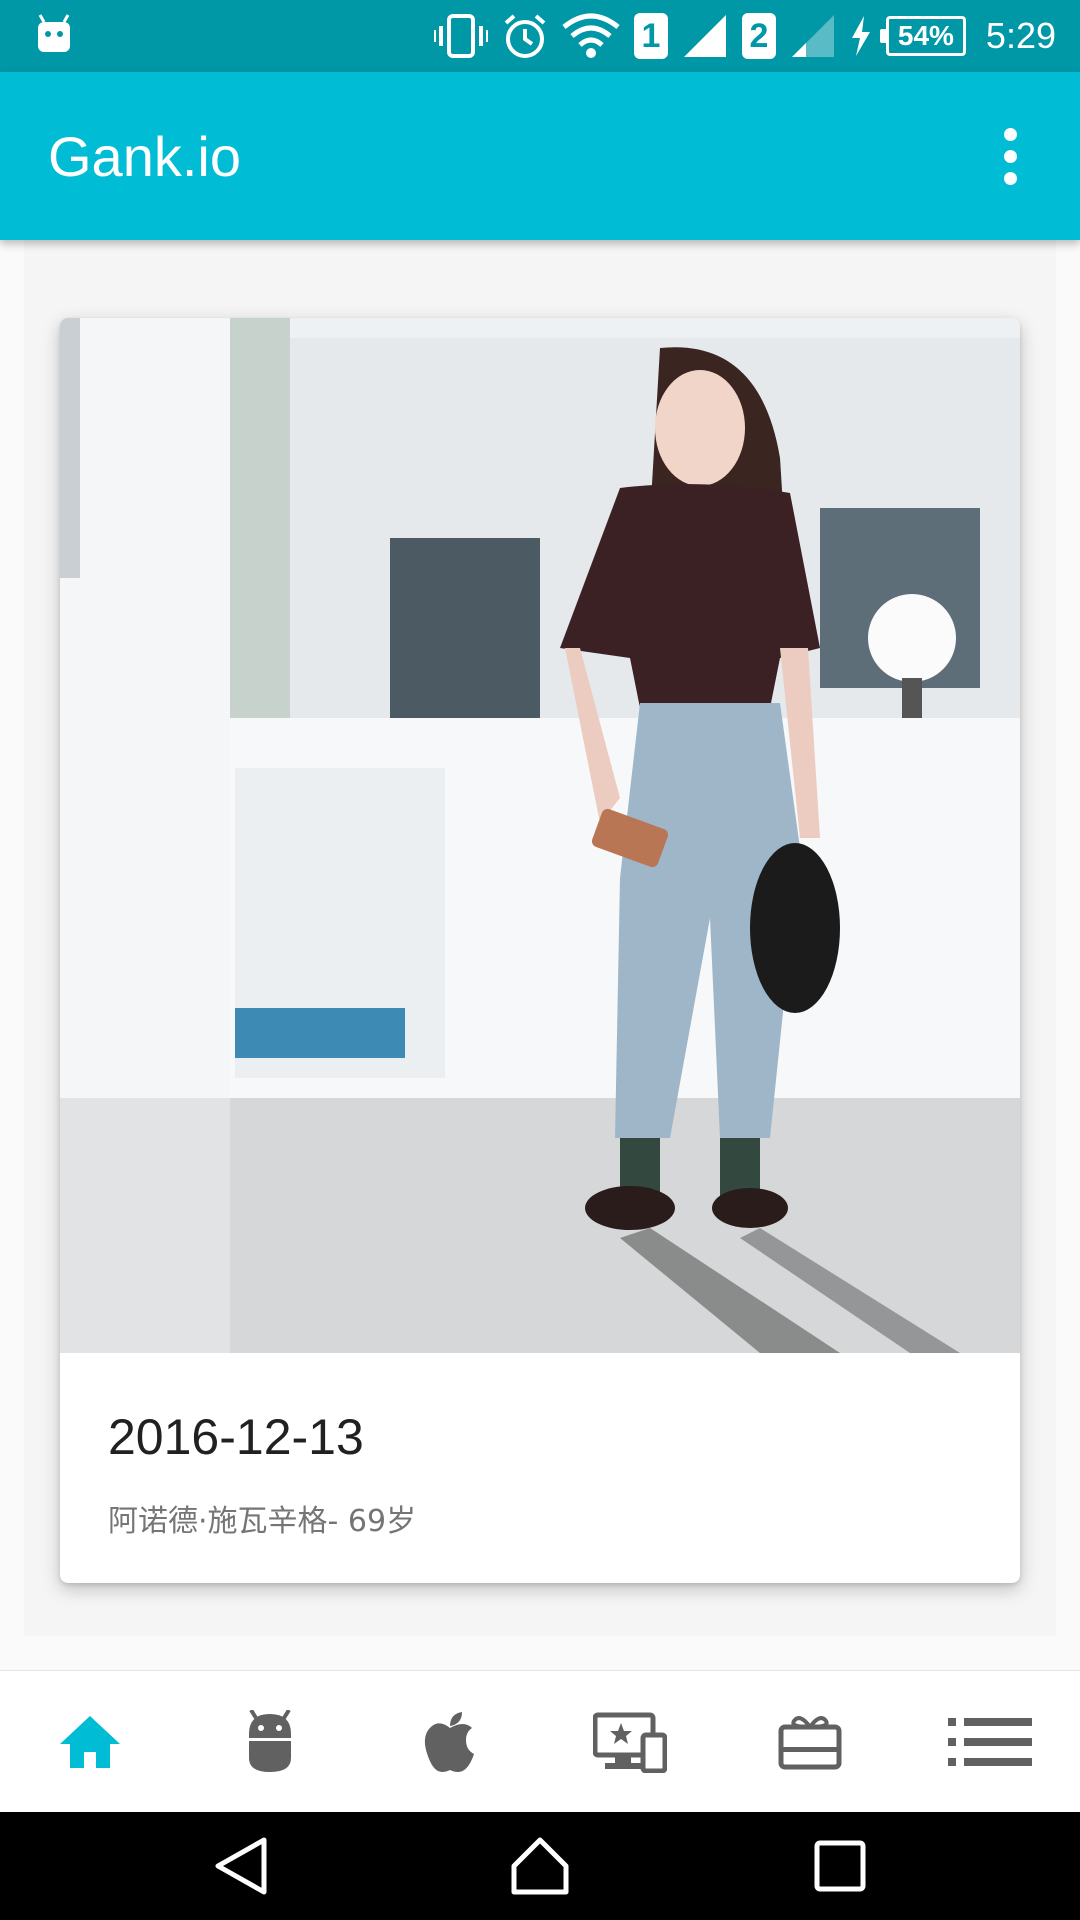 This screenshot has height=1920, width=1080. I want to click on nav-resources, so click(810, 1741).